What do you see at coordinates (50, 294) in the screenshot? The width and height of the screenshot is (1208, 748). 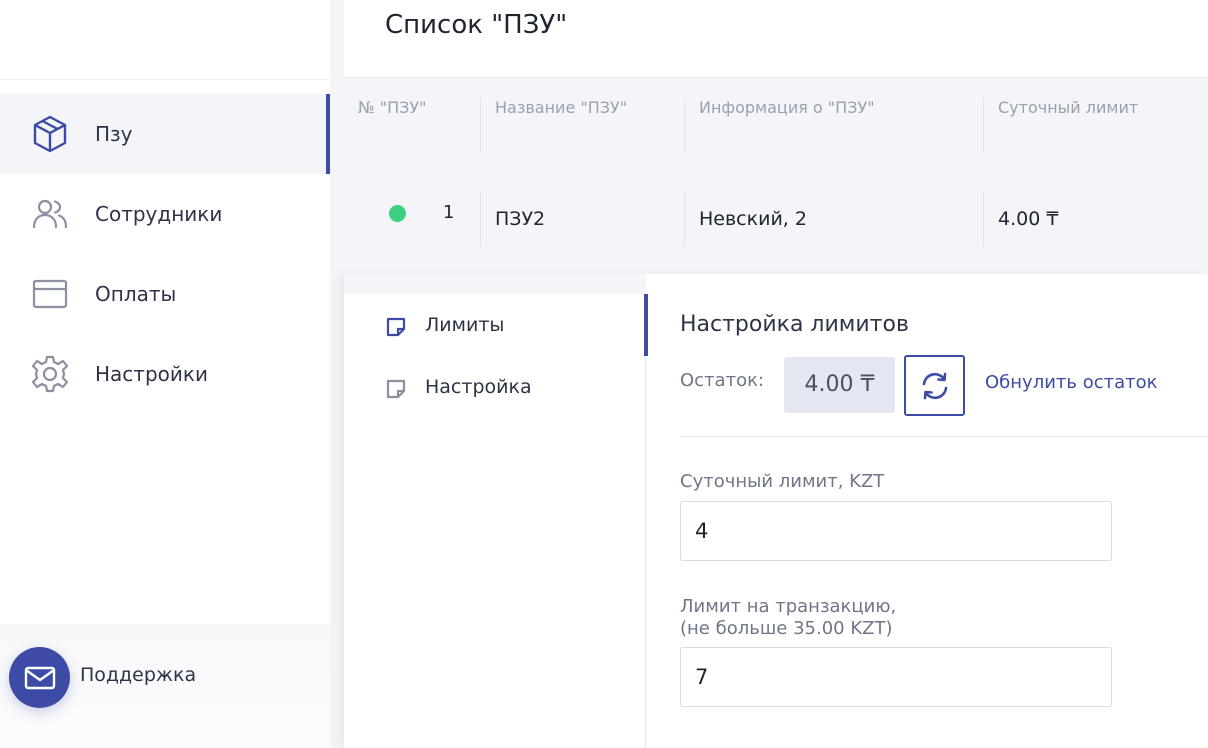 I see `credit-card-icon` at bounding box center [50, 294].